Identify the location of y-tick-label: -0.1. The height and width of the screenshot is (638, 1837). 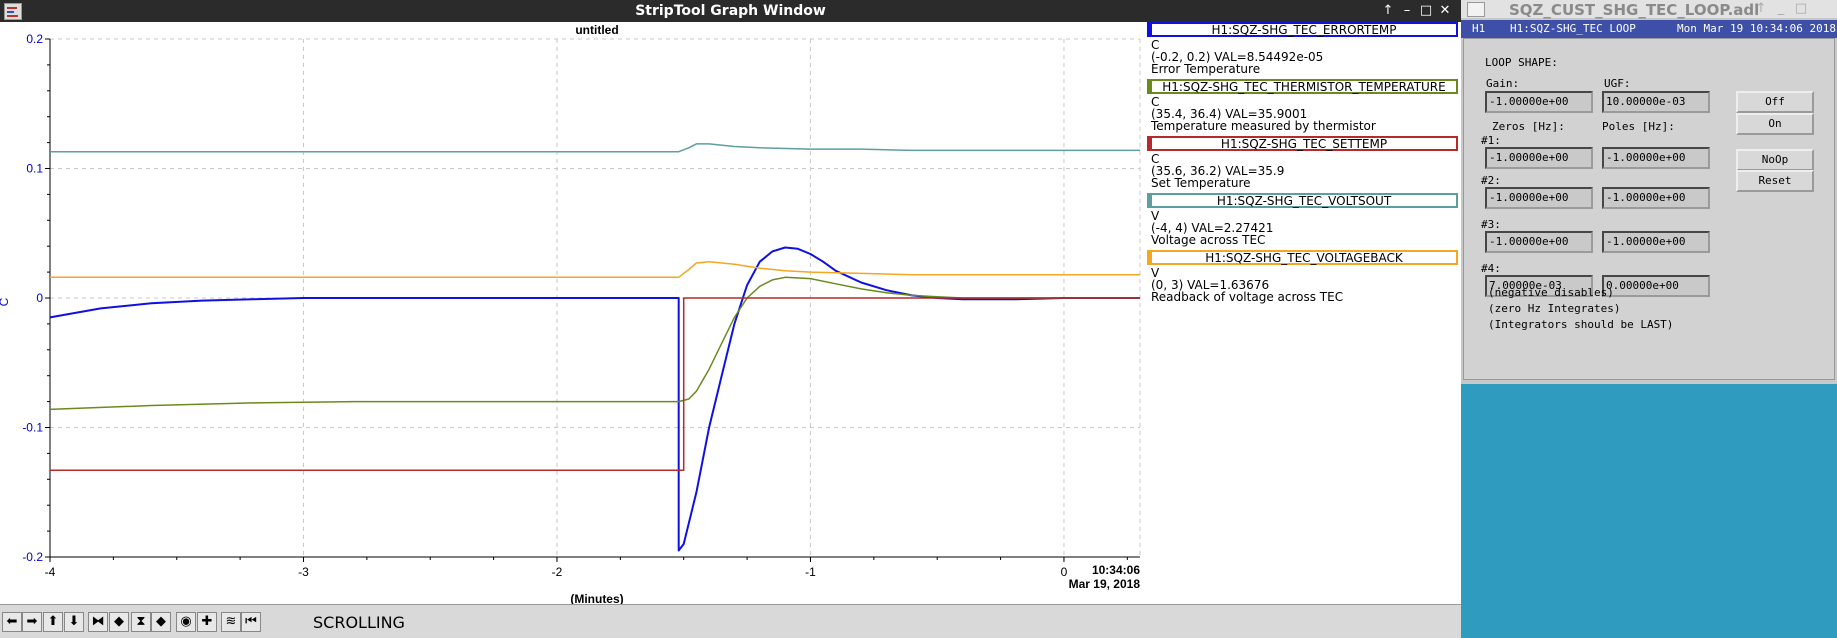
(32, 428).